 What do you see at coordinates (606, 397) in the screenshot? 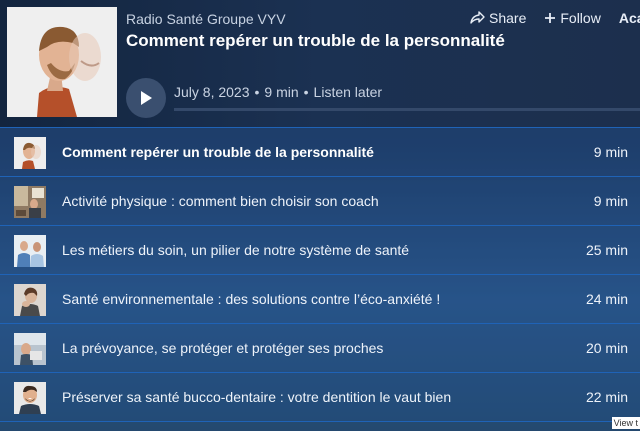
I see `episode-row-duration: 22 min` at bounding box center [606, 397].